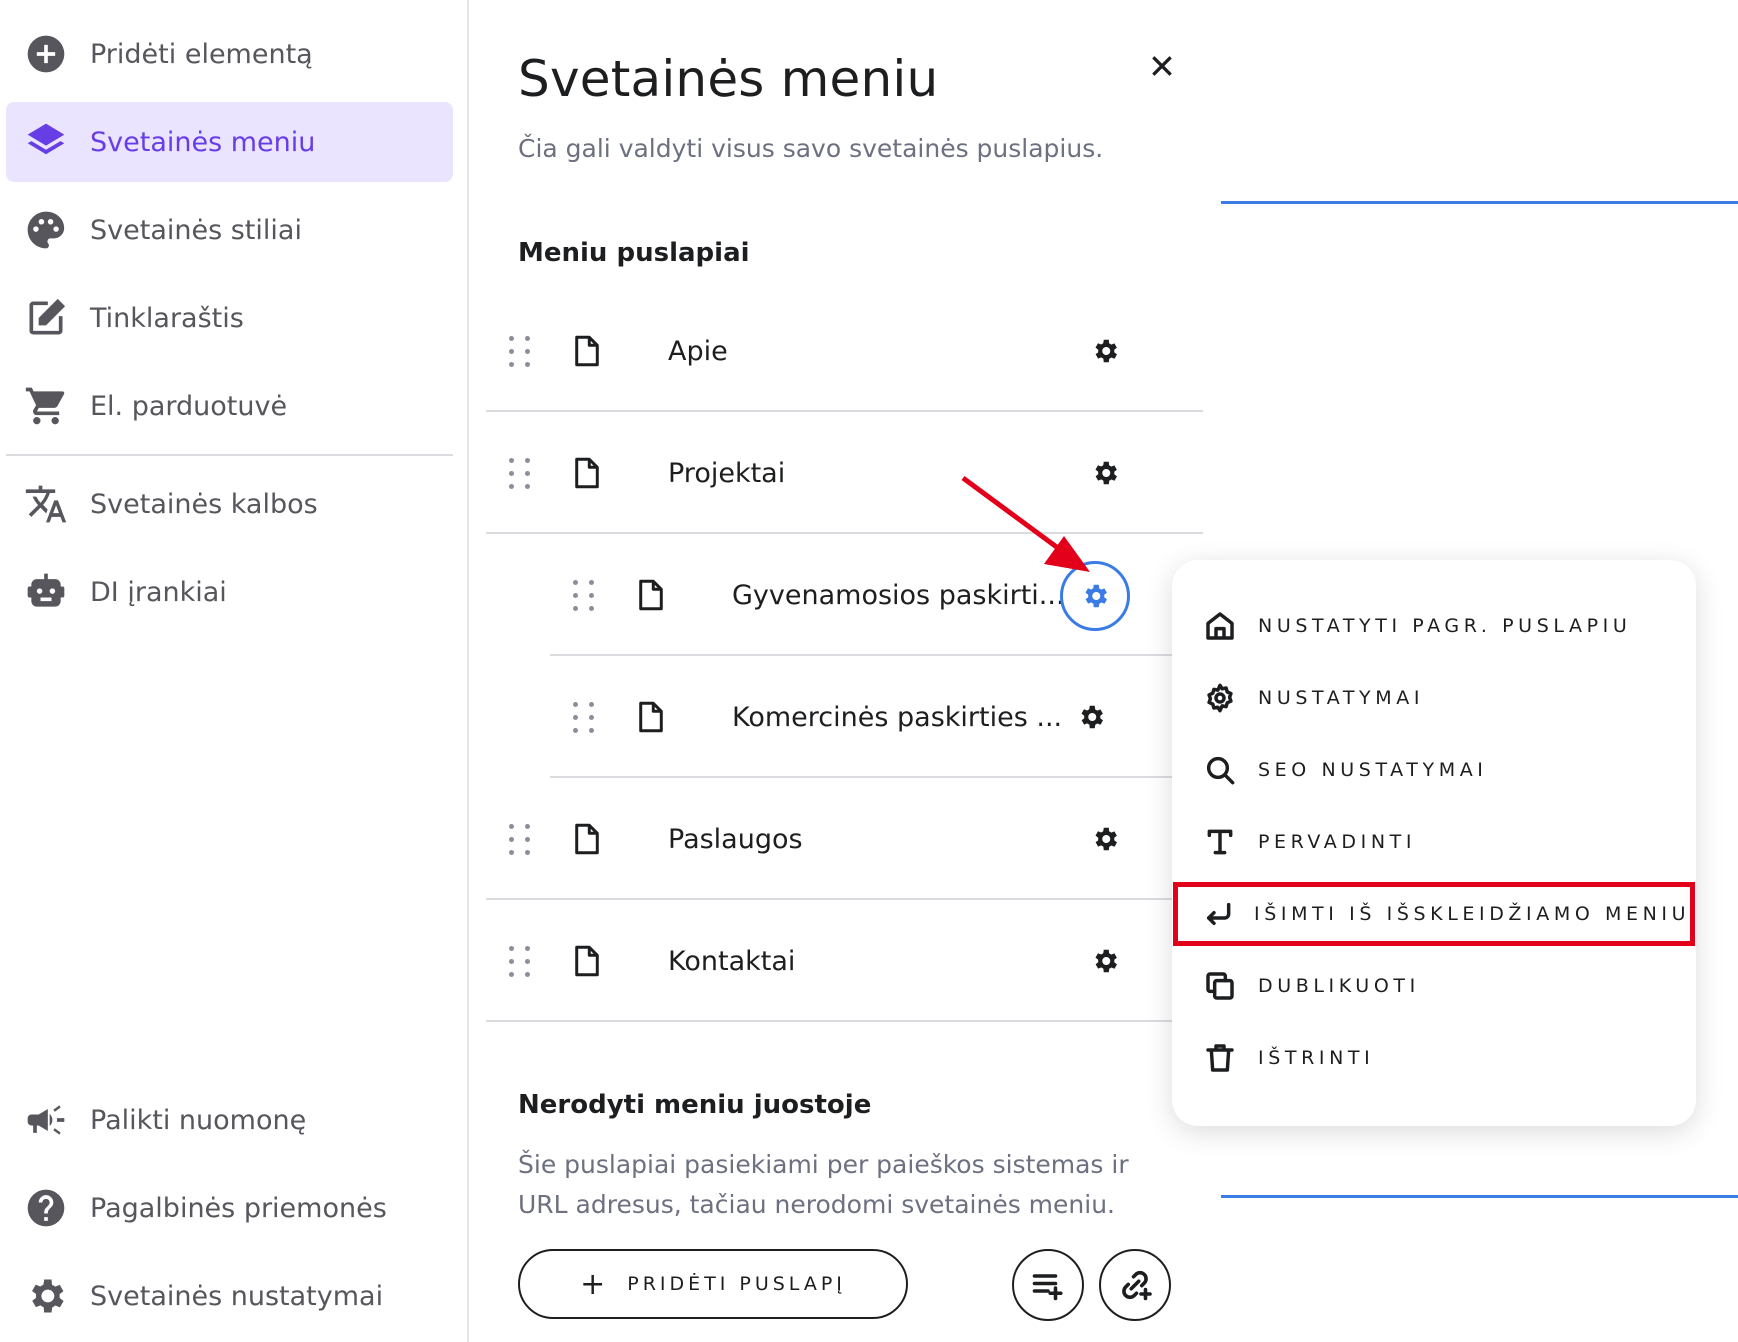 The width and height of the screenshot is (1738, 1342). Describe the element at coordinates (46, 318) in the screenshot. I see `edit-icon` at that location.